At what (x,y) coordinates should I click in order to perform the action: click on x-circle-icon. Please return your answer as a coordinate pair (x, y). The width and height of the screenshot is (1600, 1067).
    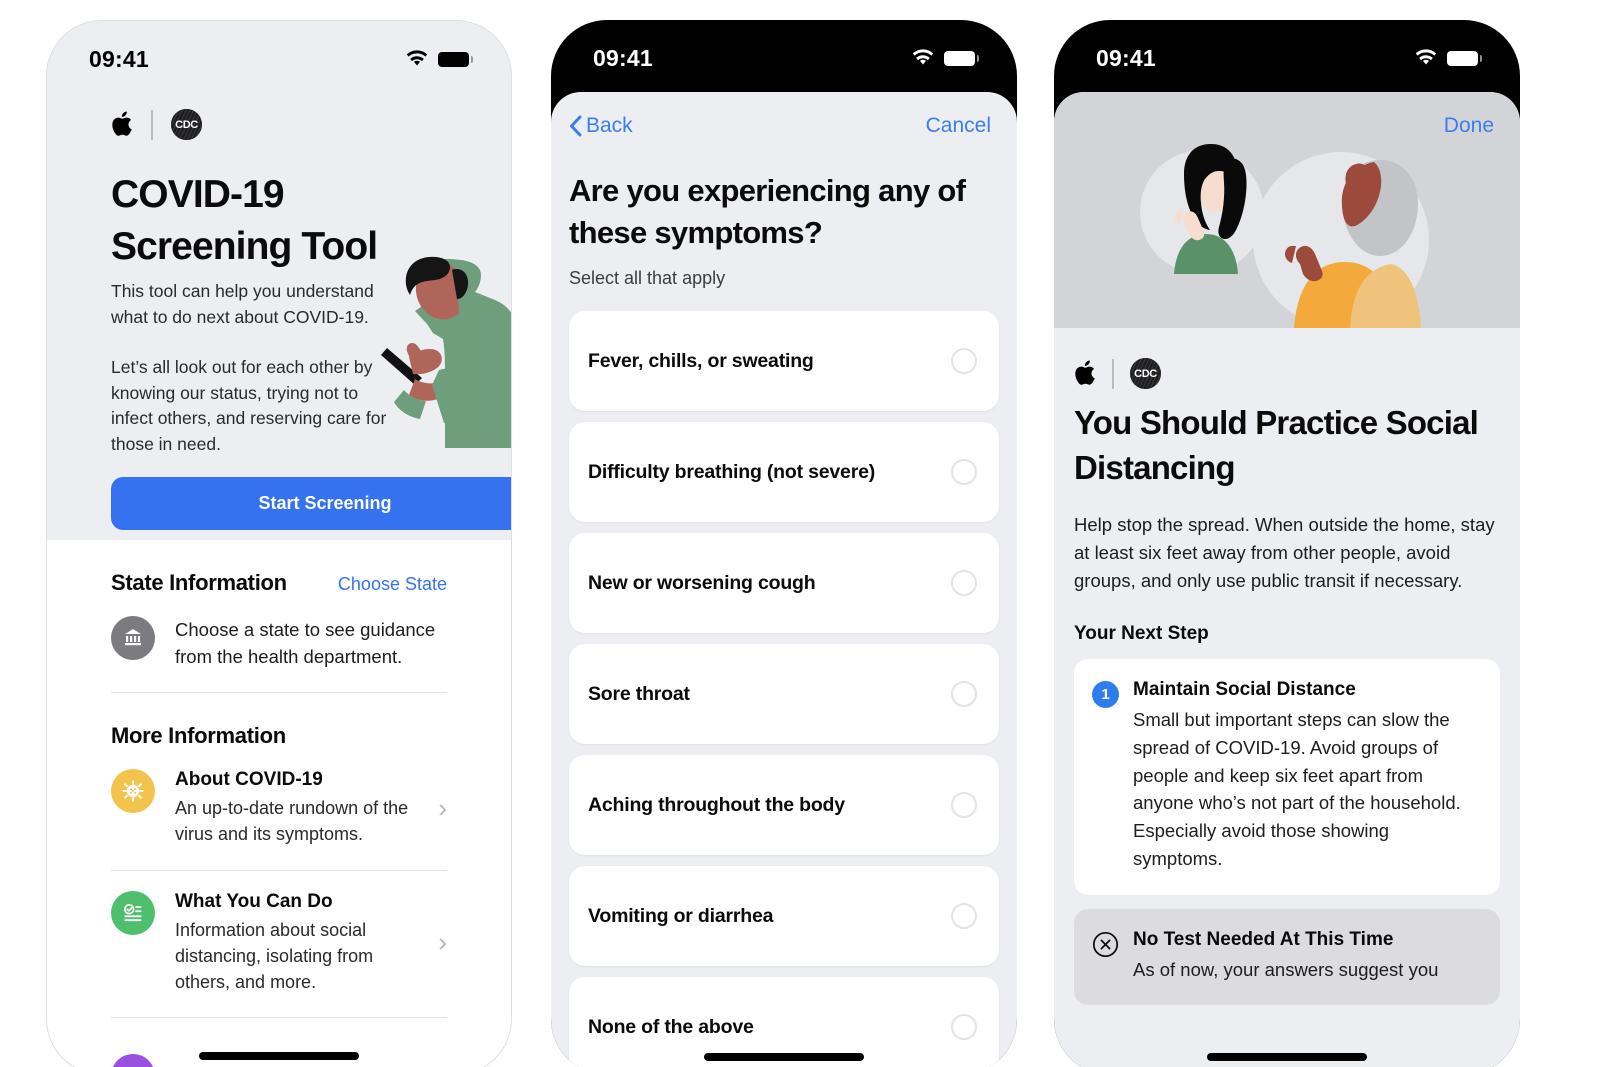
    Looking at the image, I should click on (1105, 944).